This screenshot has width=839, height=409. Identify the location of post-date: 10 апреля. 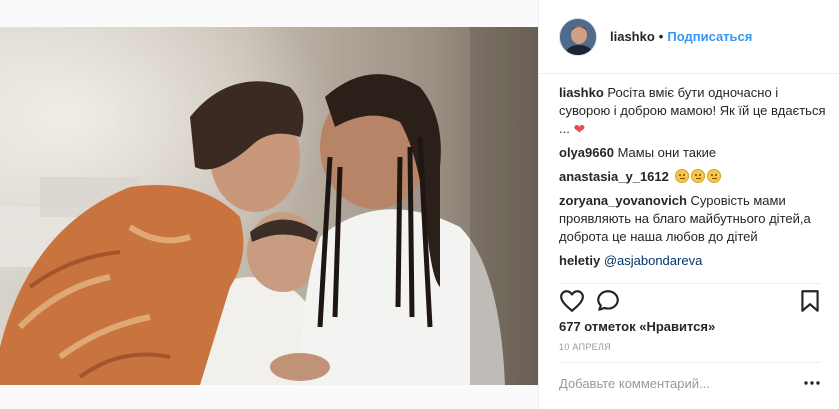
(585, 347).